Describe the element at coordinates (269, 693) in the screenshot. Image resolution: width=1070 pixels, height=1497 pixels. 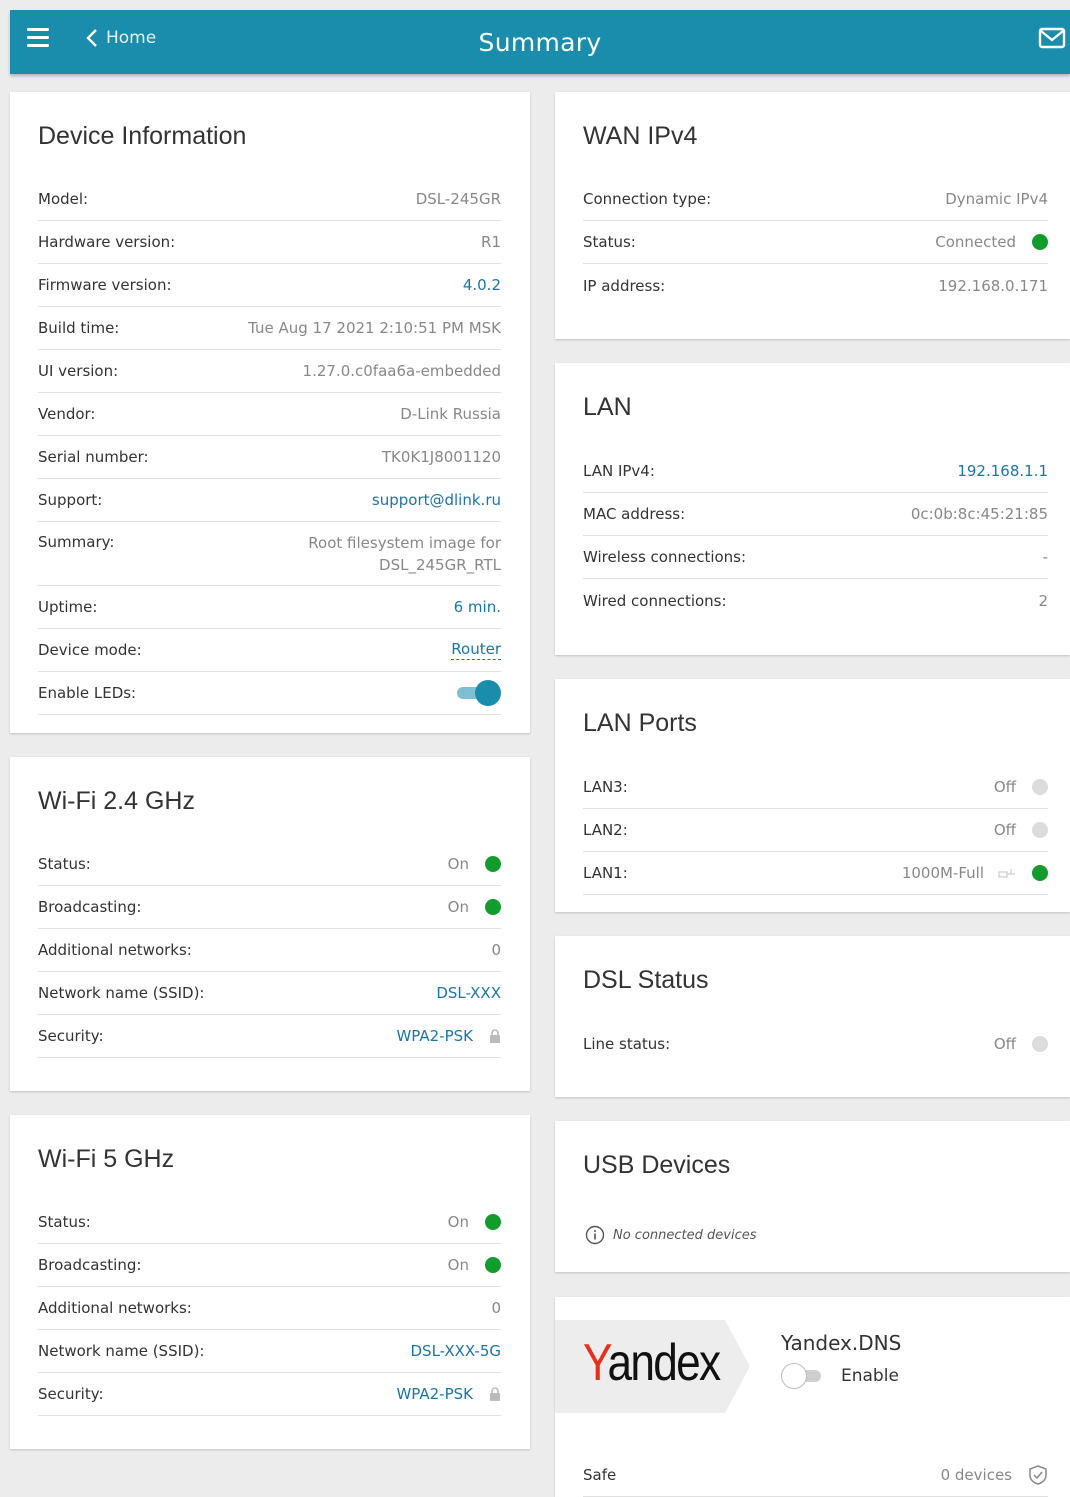
I see `row-enable-leds: Enable LEDs:` at that location.